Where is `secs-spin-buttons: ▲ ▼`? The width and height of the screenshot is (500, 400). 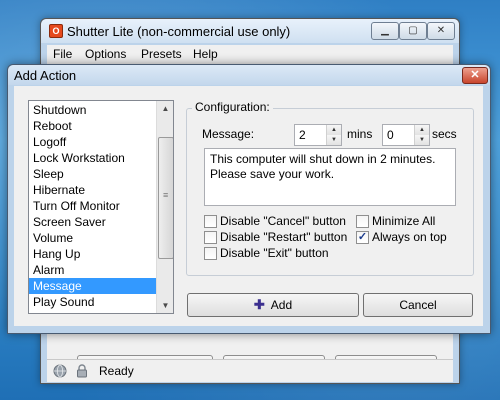
secs-spin-buttons: ▲ ▼ is located at coordinates (421, 135).